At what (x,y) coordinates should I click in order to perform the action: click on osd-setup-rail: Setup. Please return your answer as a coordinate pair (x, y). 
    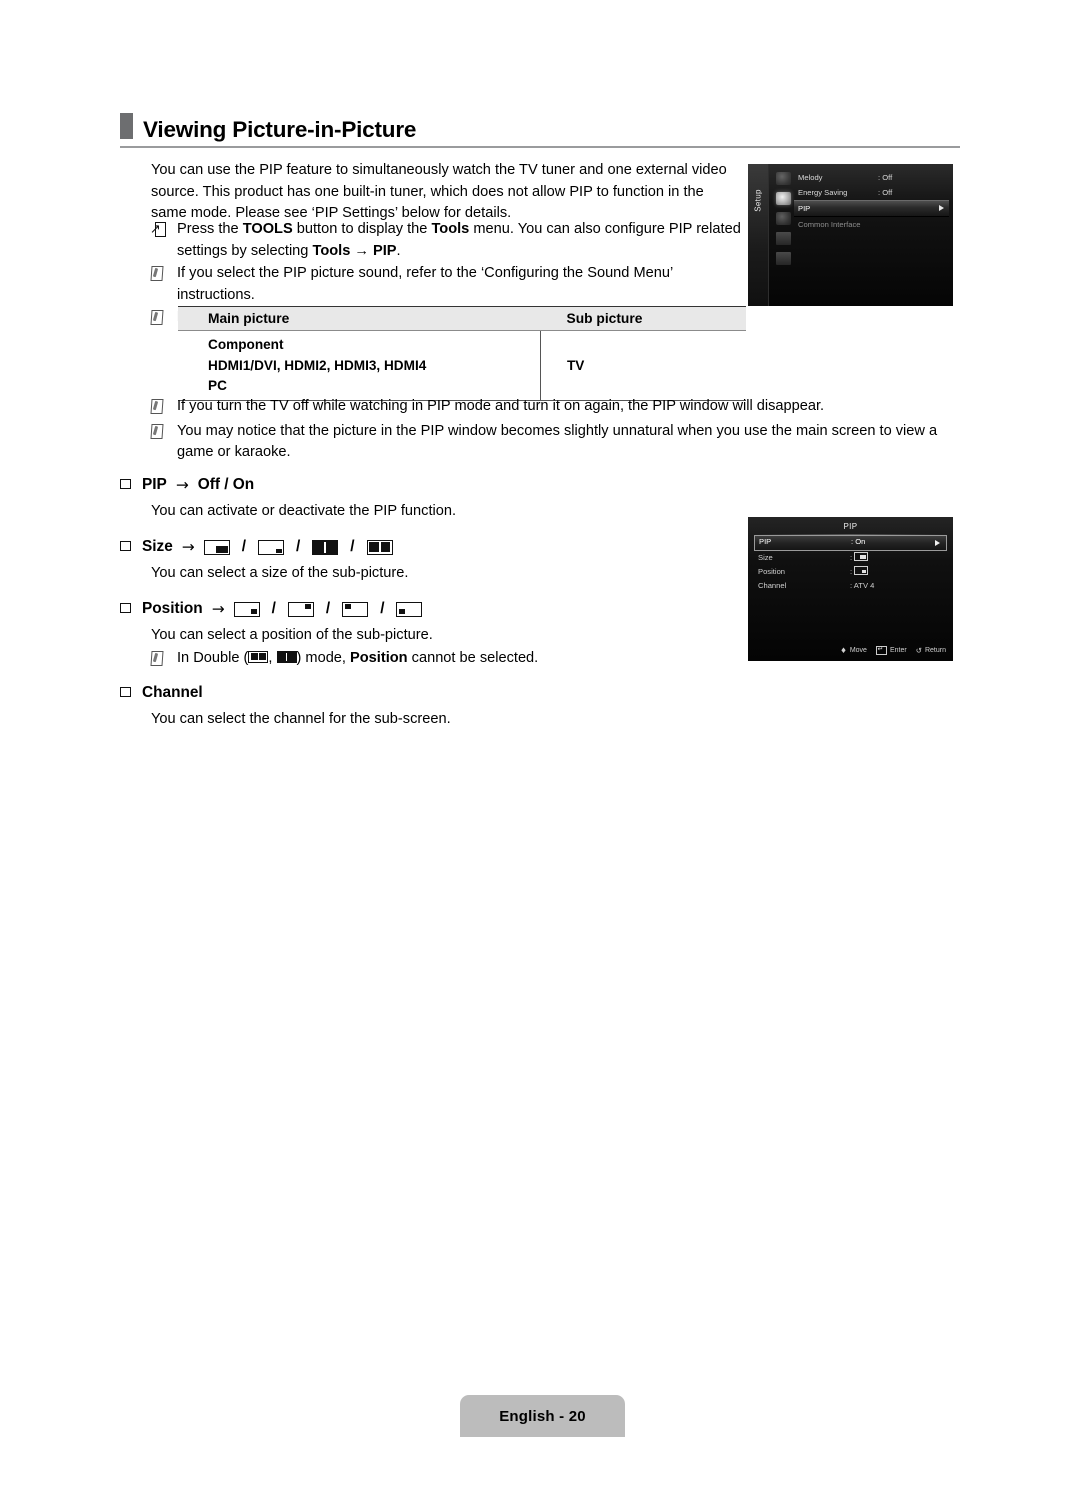
    Looking at the image, I should click on (758, 235).